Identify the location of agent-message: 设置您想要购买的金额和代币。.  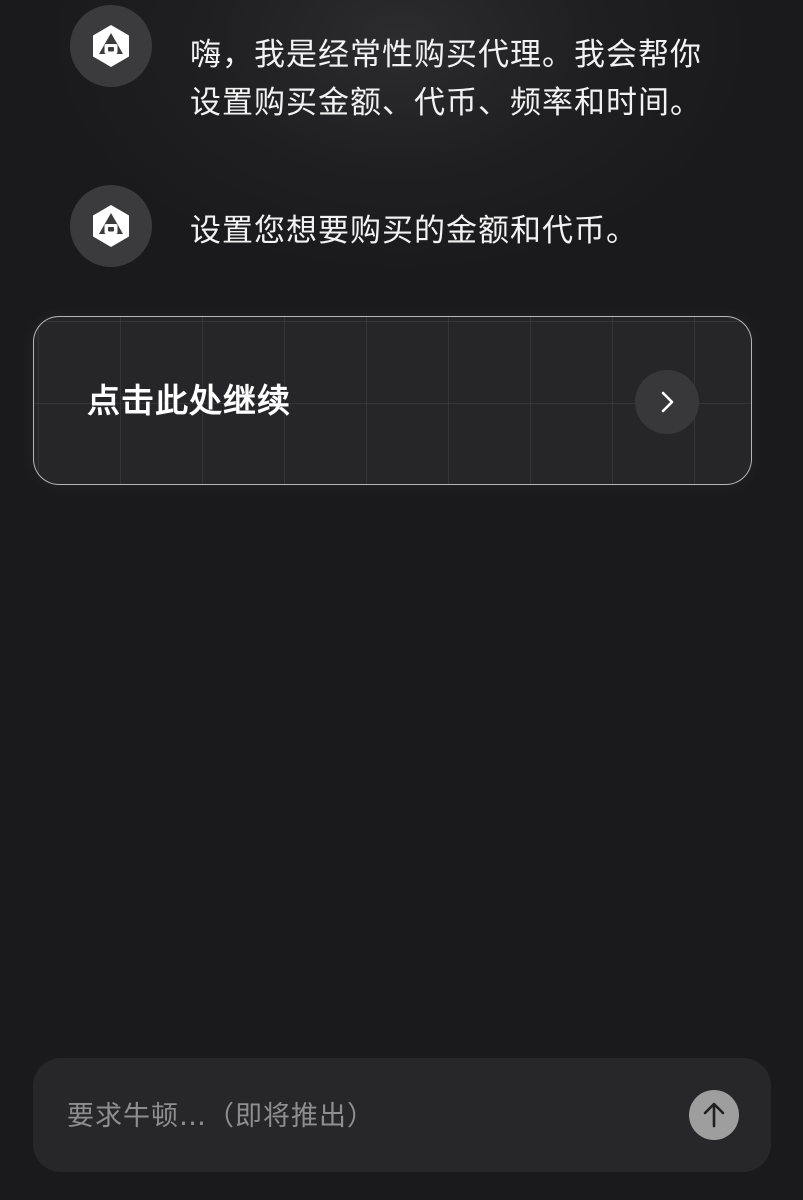
(400, 226).